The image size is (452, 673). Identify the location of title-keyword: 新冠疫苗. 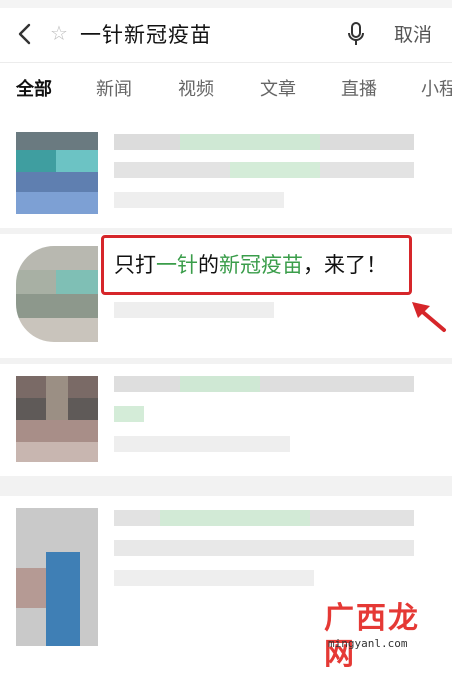
(261, 265).